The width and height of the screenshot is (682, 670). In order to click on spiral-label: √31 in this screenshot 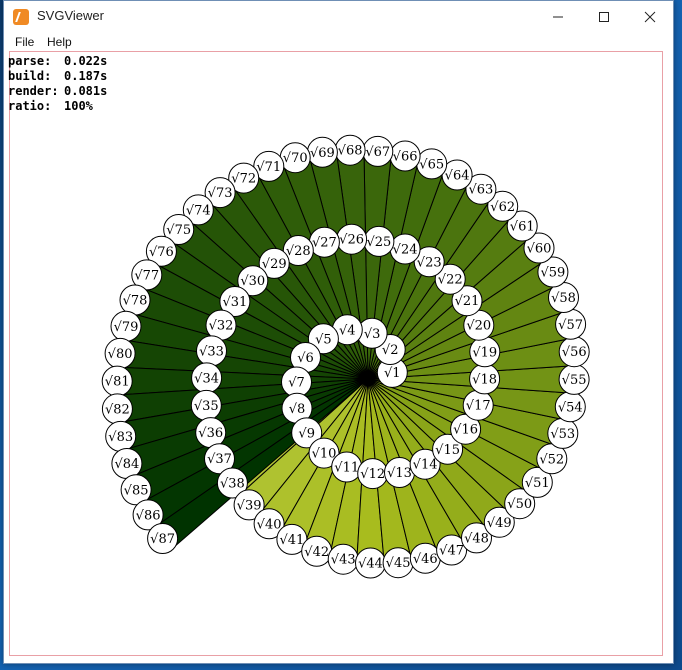, I will do `click(234, 302)`.